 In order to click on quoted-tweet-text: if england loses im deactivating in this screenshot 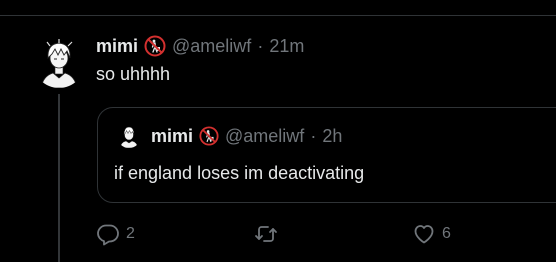, I will do `click(239, 173)`.